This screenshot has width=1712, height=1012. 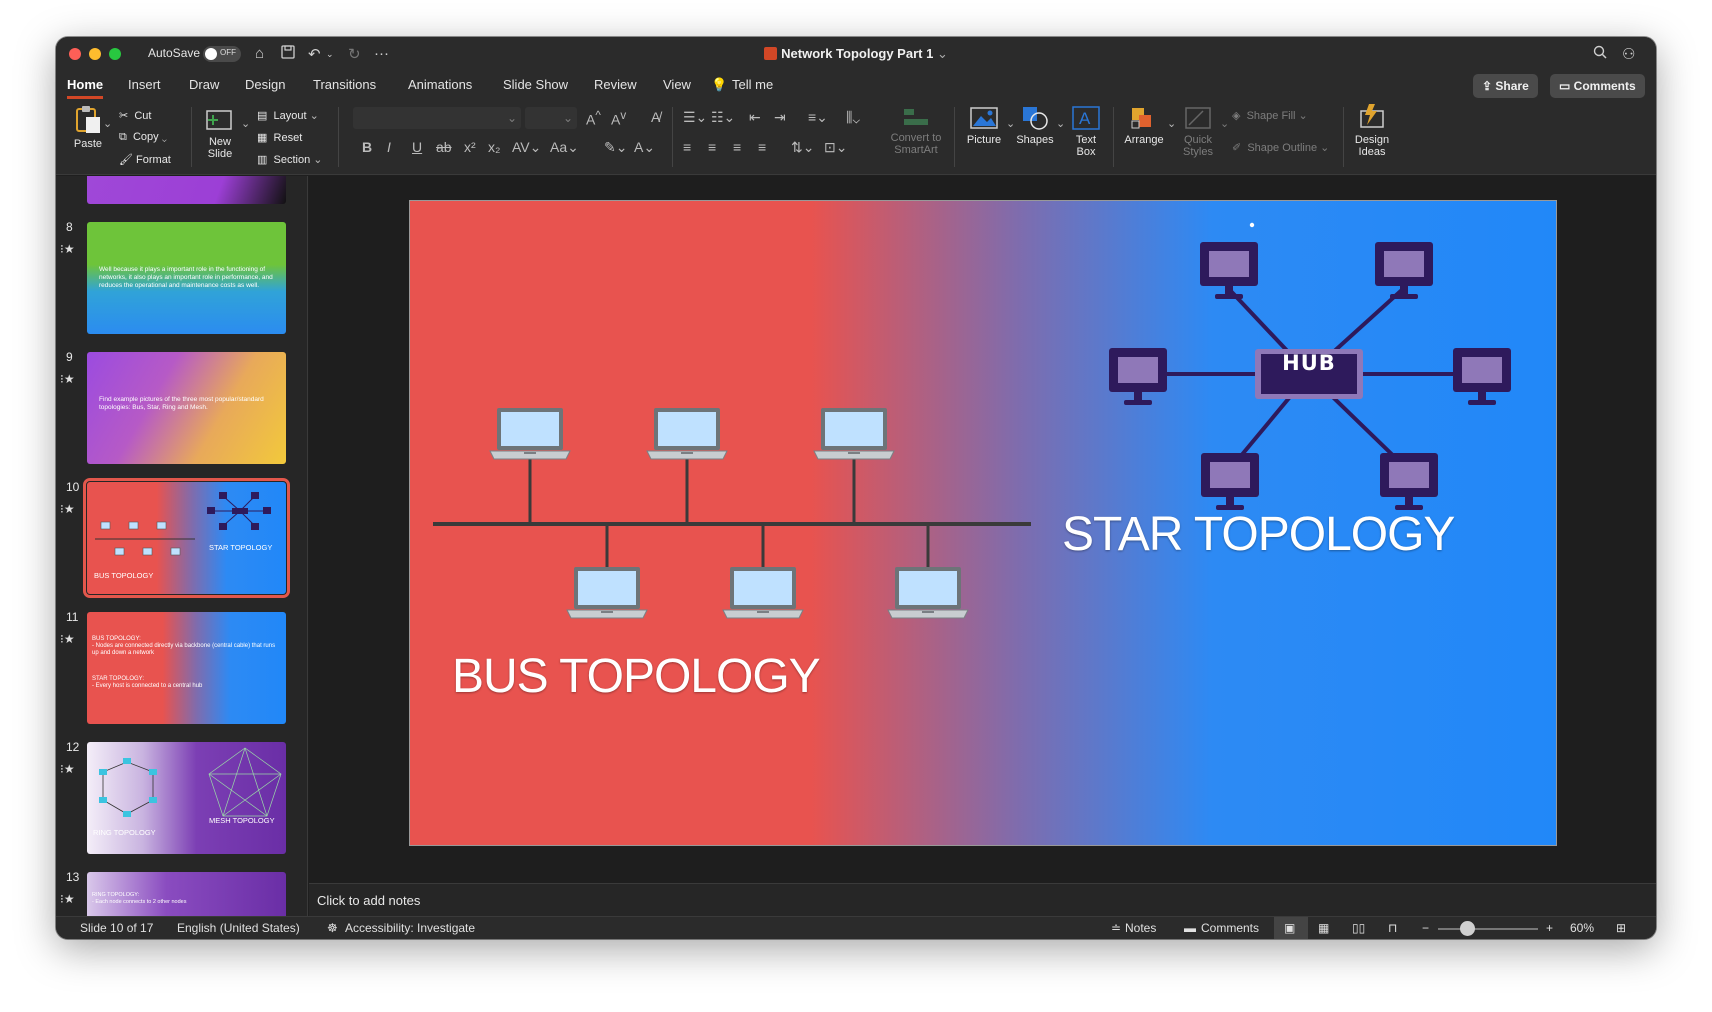 I want to click on comments-button: ▭ Comments, so click(x=1597, y=86).